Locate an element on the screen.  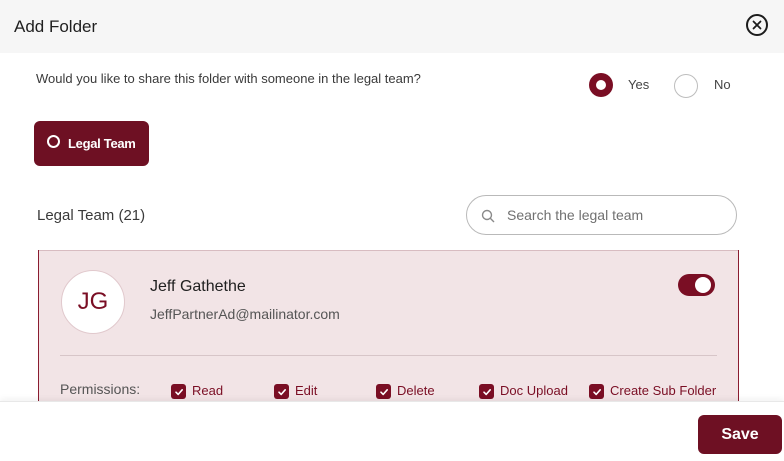
permission-read-checkbox: Read is located at coordinates (197, 390).